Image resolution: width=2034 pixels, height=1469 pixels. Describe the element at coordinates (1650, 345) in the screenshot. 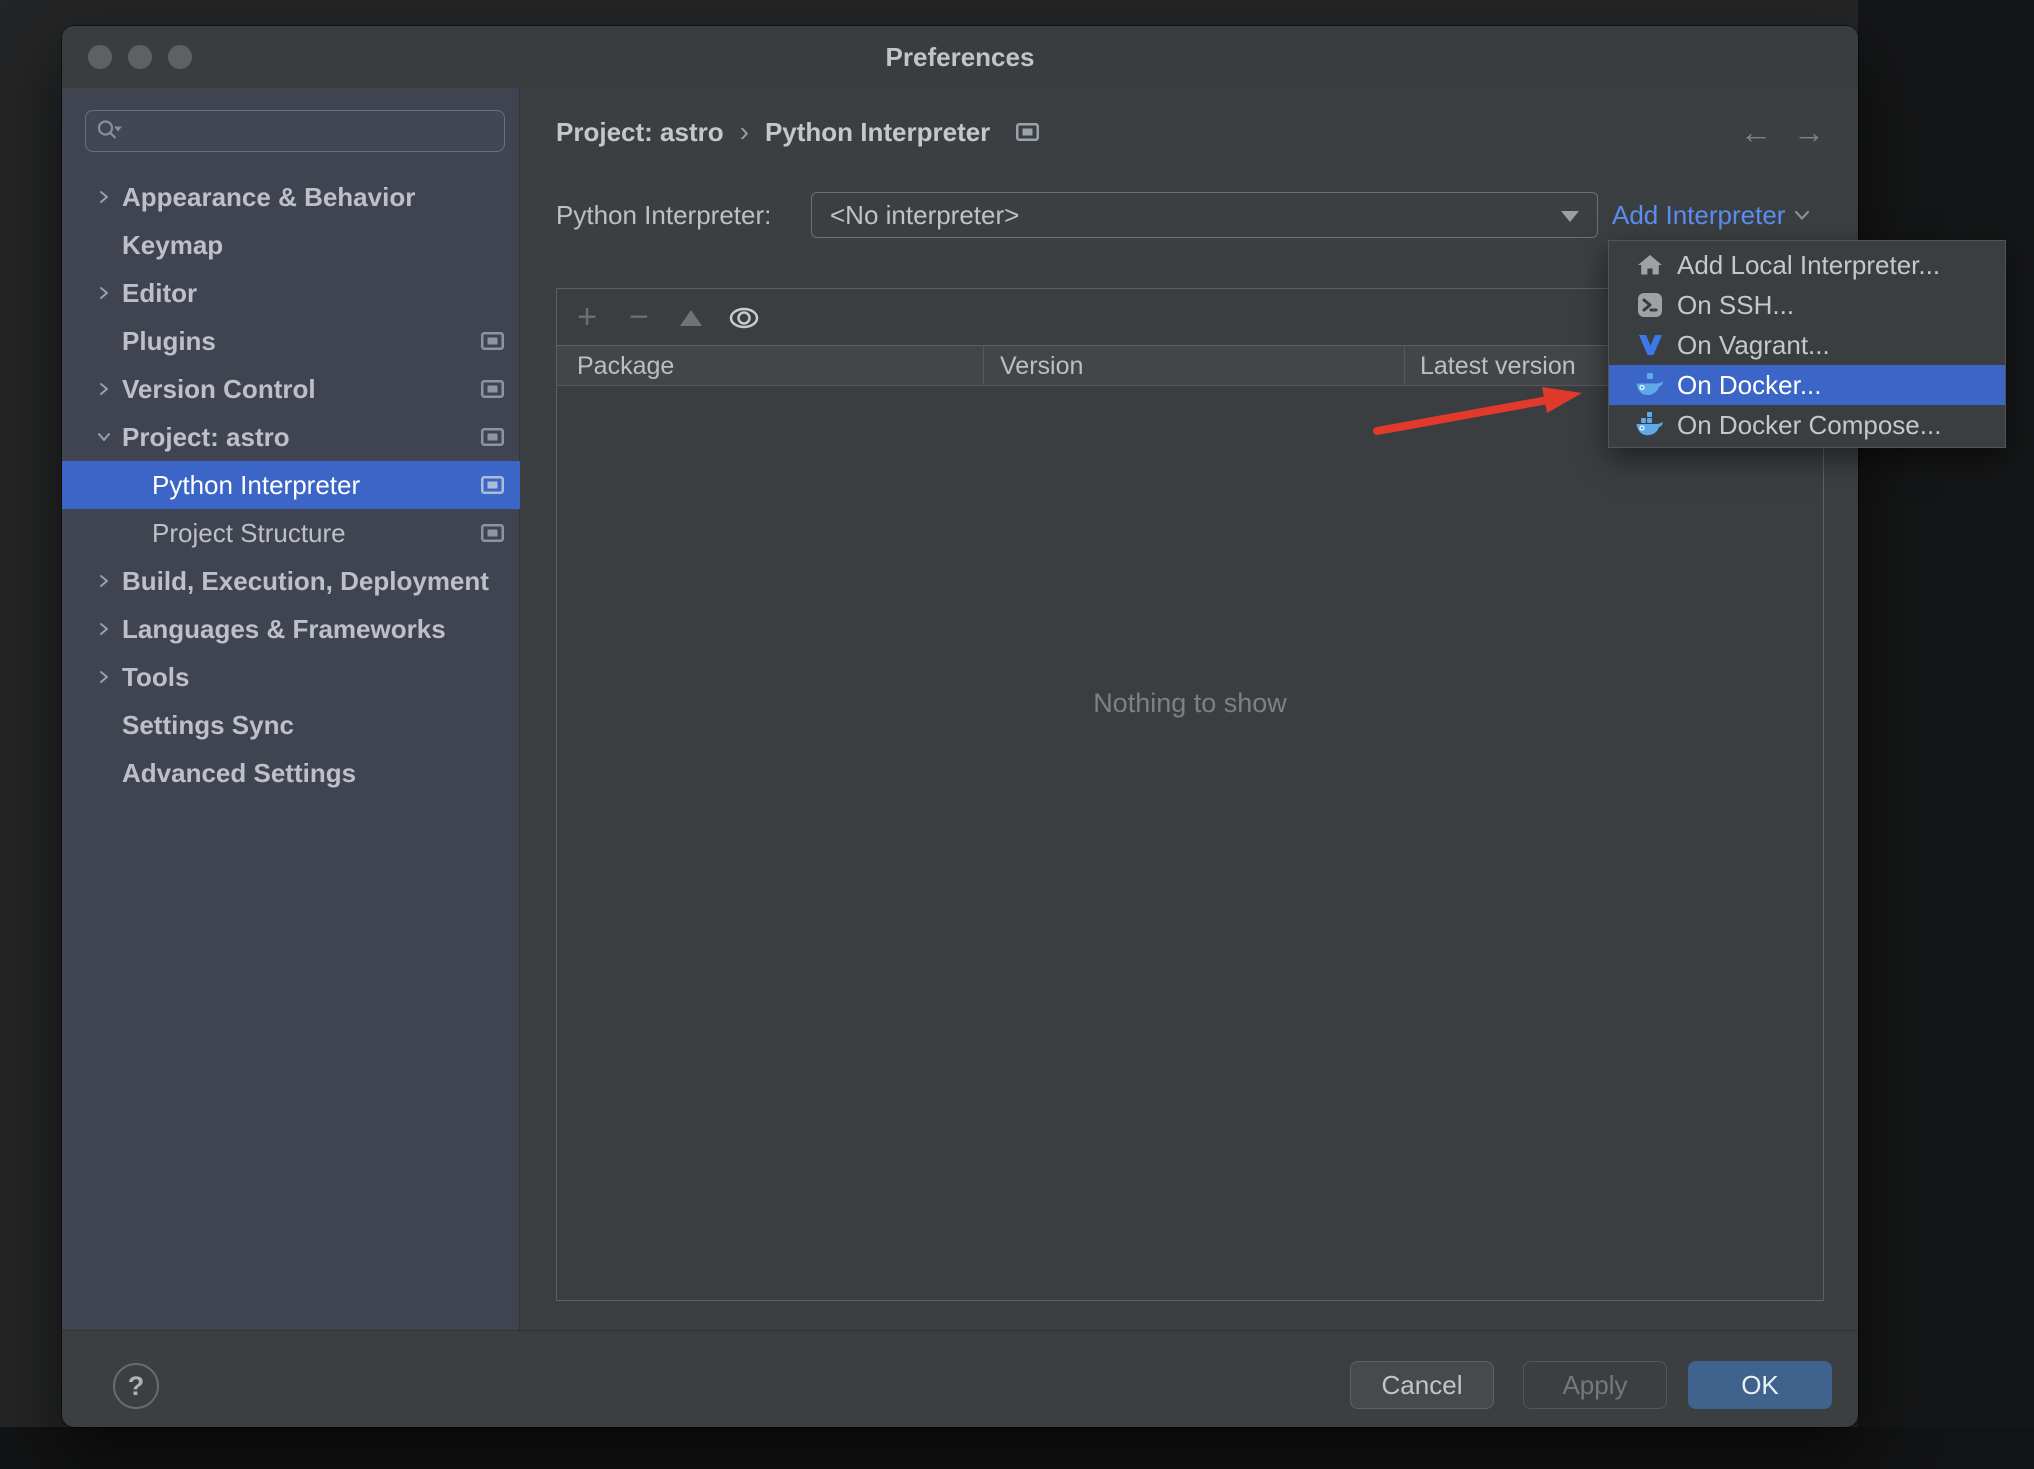

I see `vagrant-icon` at that location.